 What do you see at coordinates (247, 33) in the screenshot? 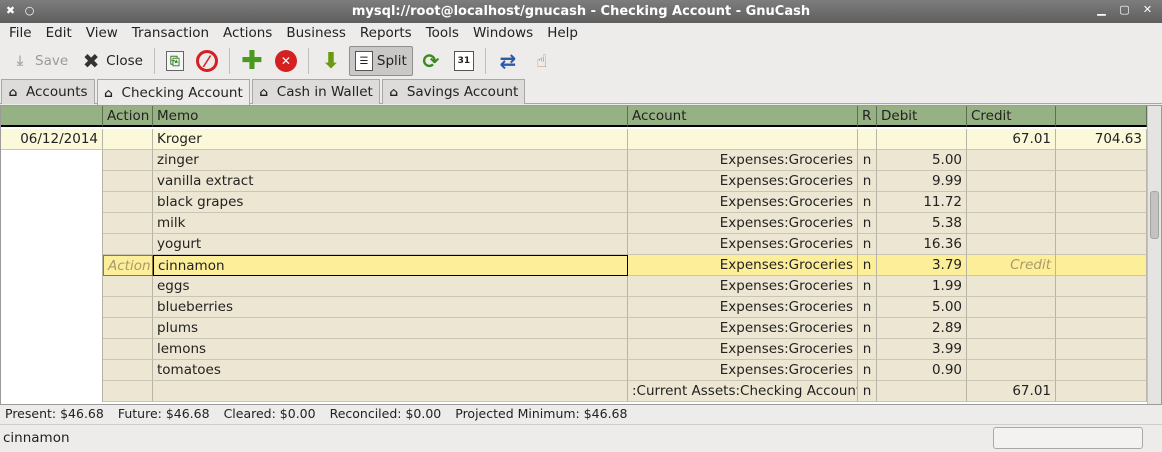
I see `menu-actions: Actions` at bounding box center [247, 33].